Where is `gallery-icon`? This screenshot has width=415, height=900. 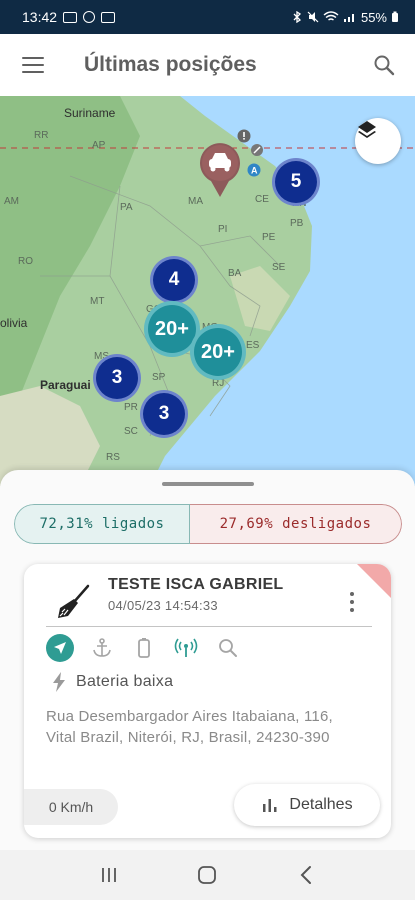 gallery-icon is located at coordinates (108, 17).